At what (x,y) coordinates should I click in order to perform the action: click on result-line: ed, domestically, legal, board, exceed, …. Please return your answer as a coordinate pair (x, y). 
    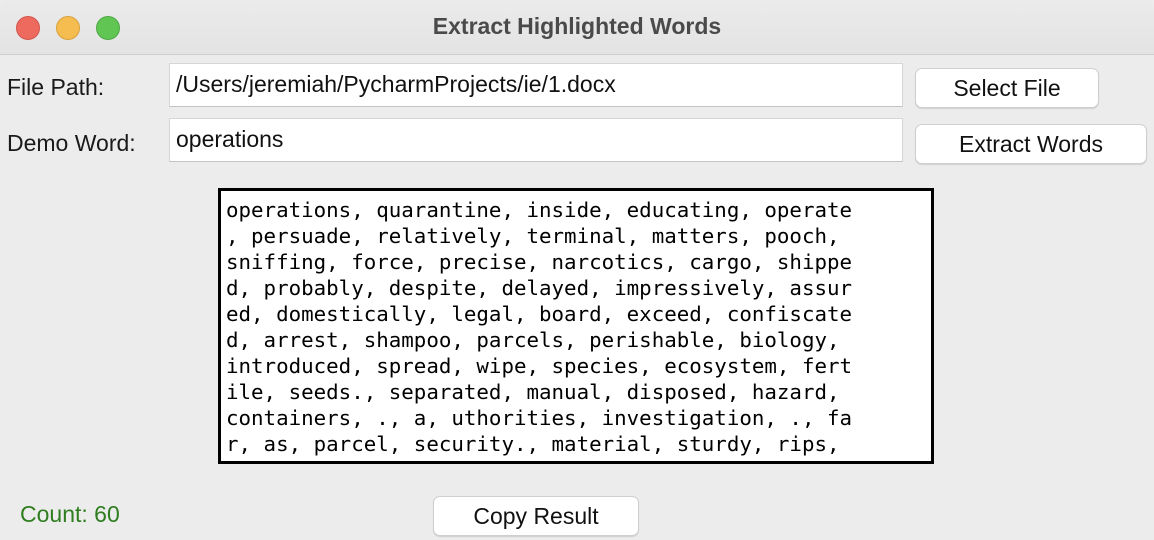
    Looking at the image, I should click on (539, 314).